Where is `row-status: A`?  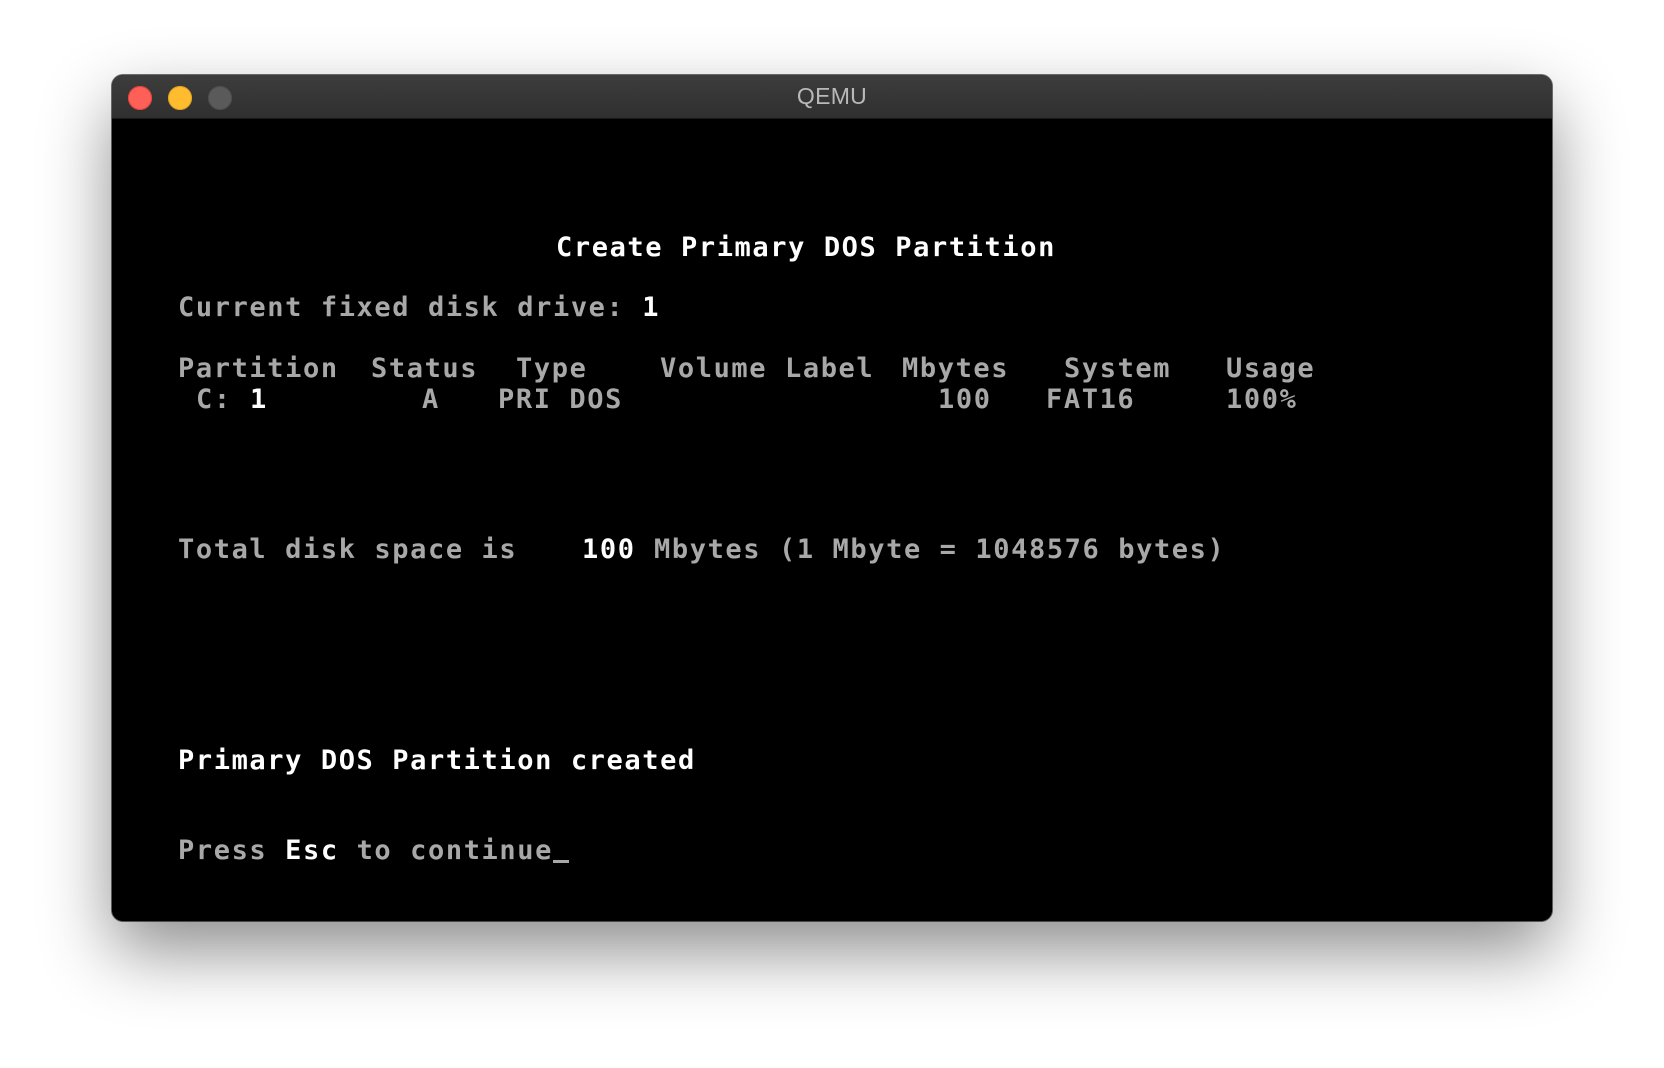
row-status: A is located at coordinates (431, 399).